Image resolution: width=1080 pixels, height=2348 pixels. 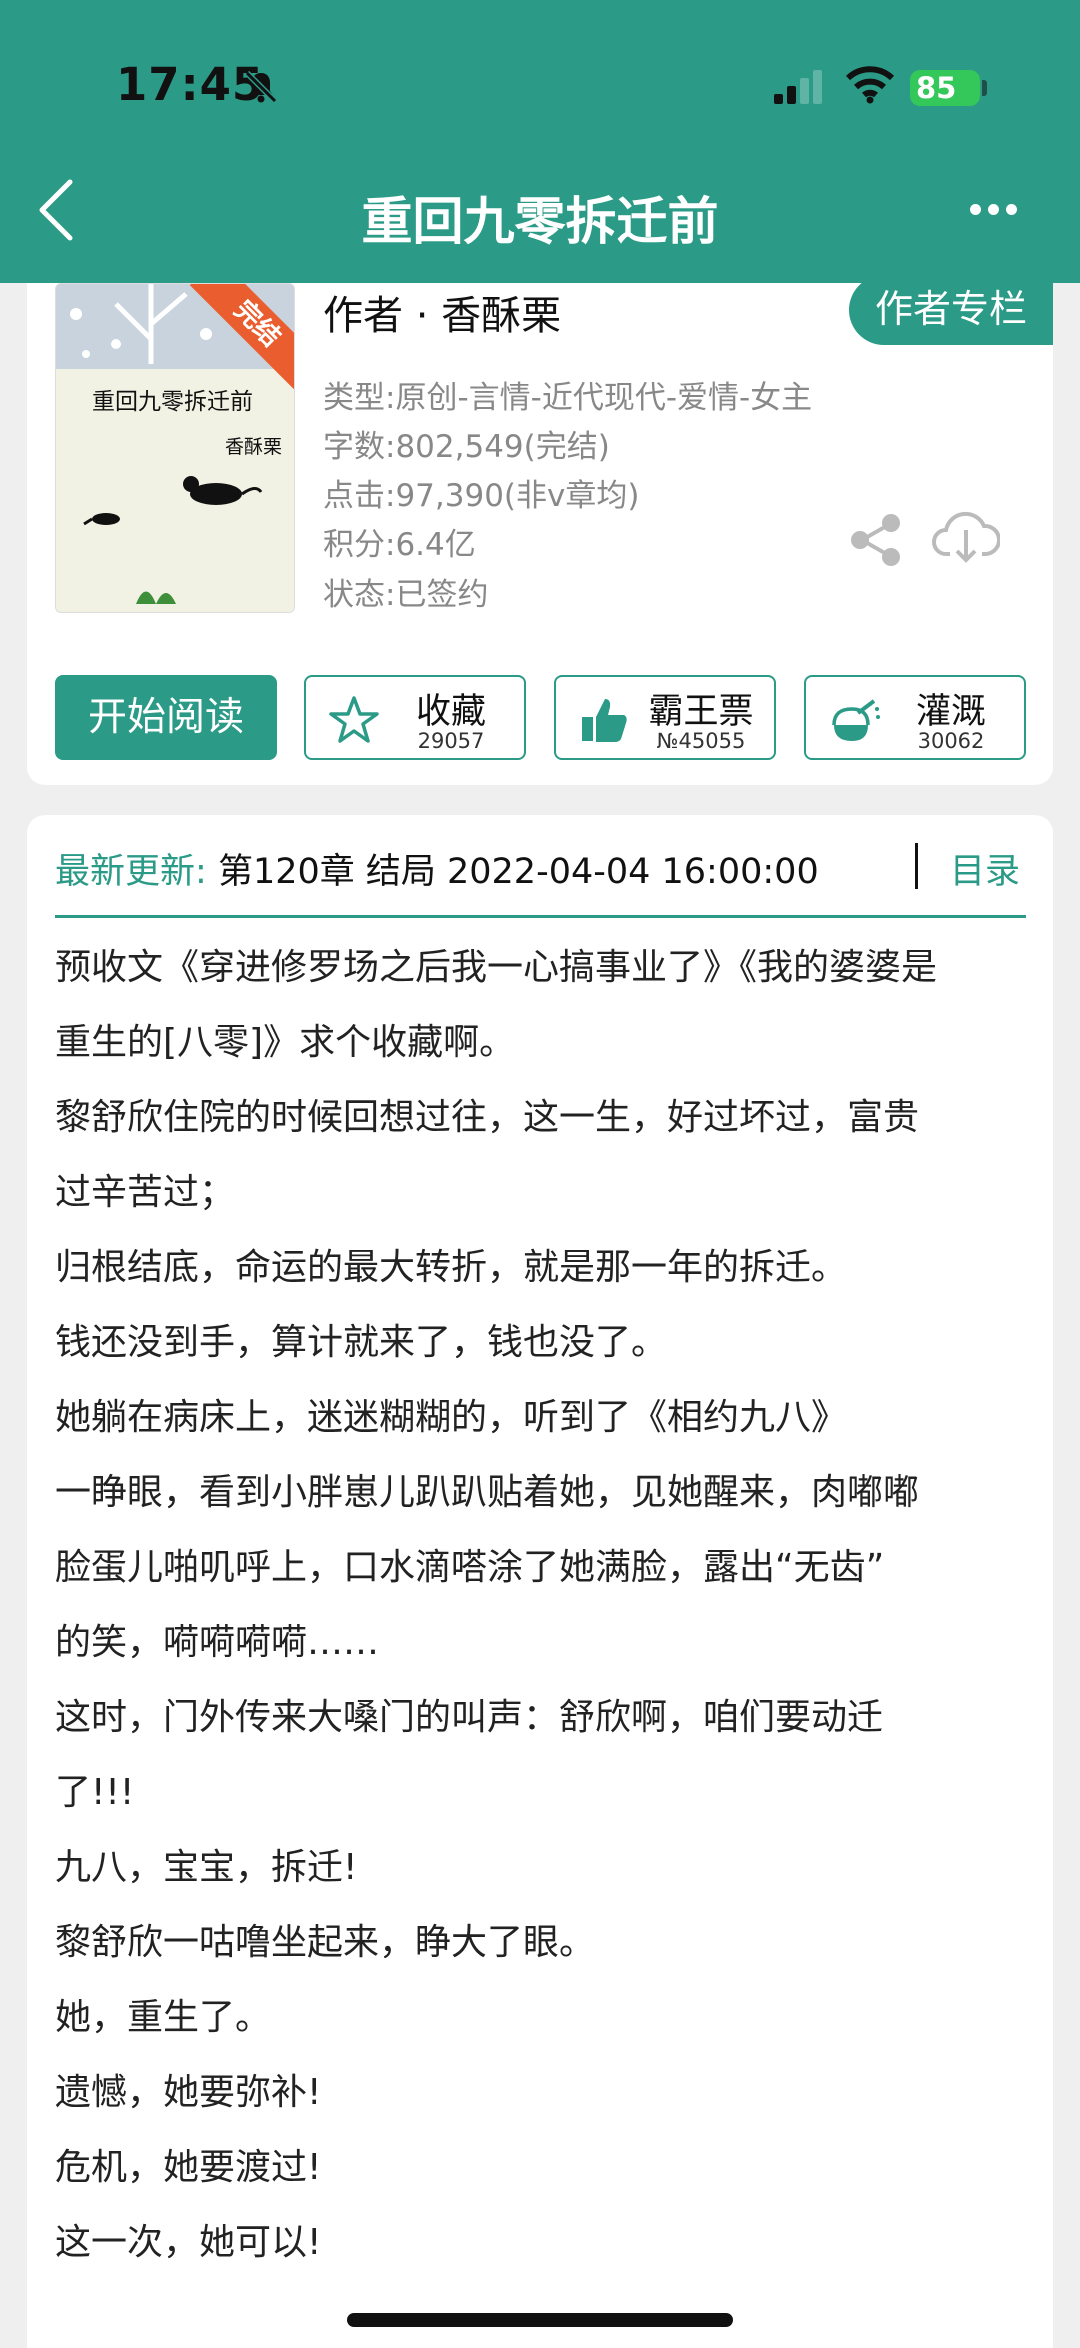 What do you see at coordinates (496, 967) in the screenshot?
I see `synopsis-line: 预收文《穿进修罗场之后我一心搞事业了》《我的婆婆是` at bounding box center [496, 967].